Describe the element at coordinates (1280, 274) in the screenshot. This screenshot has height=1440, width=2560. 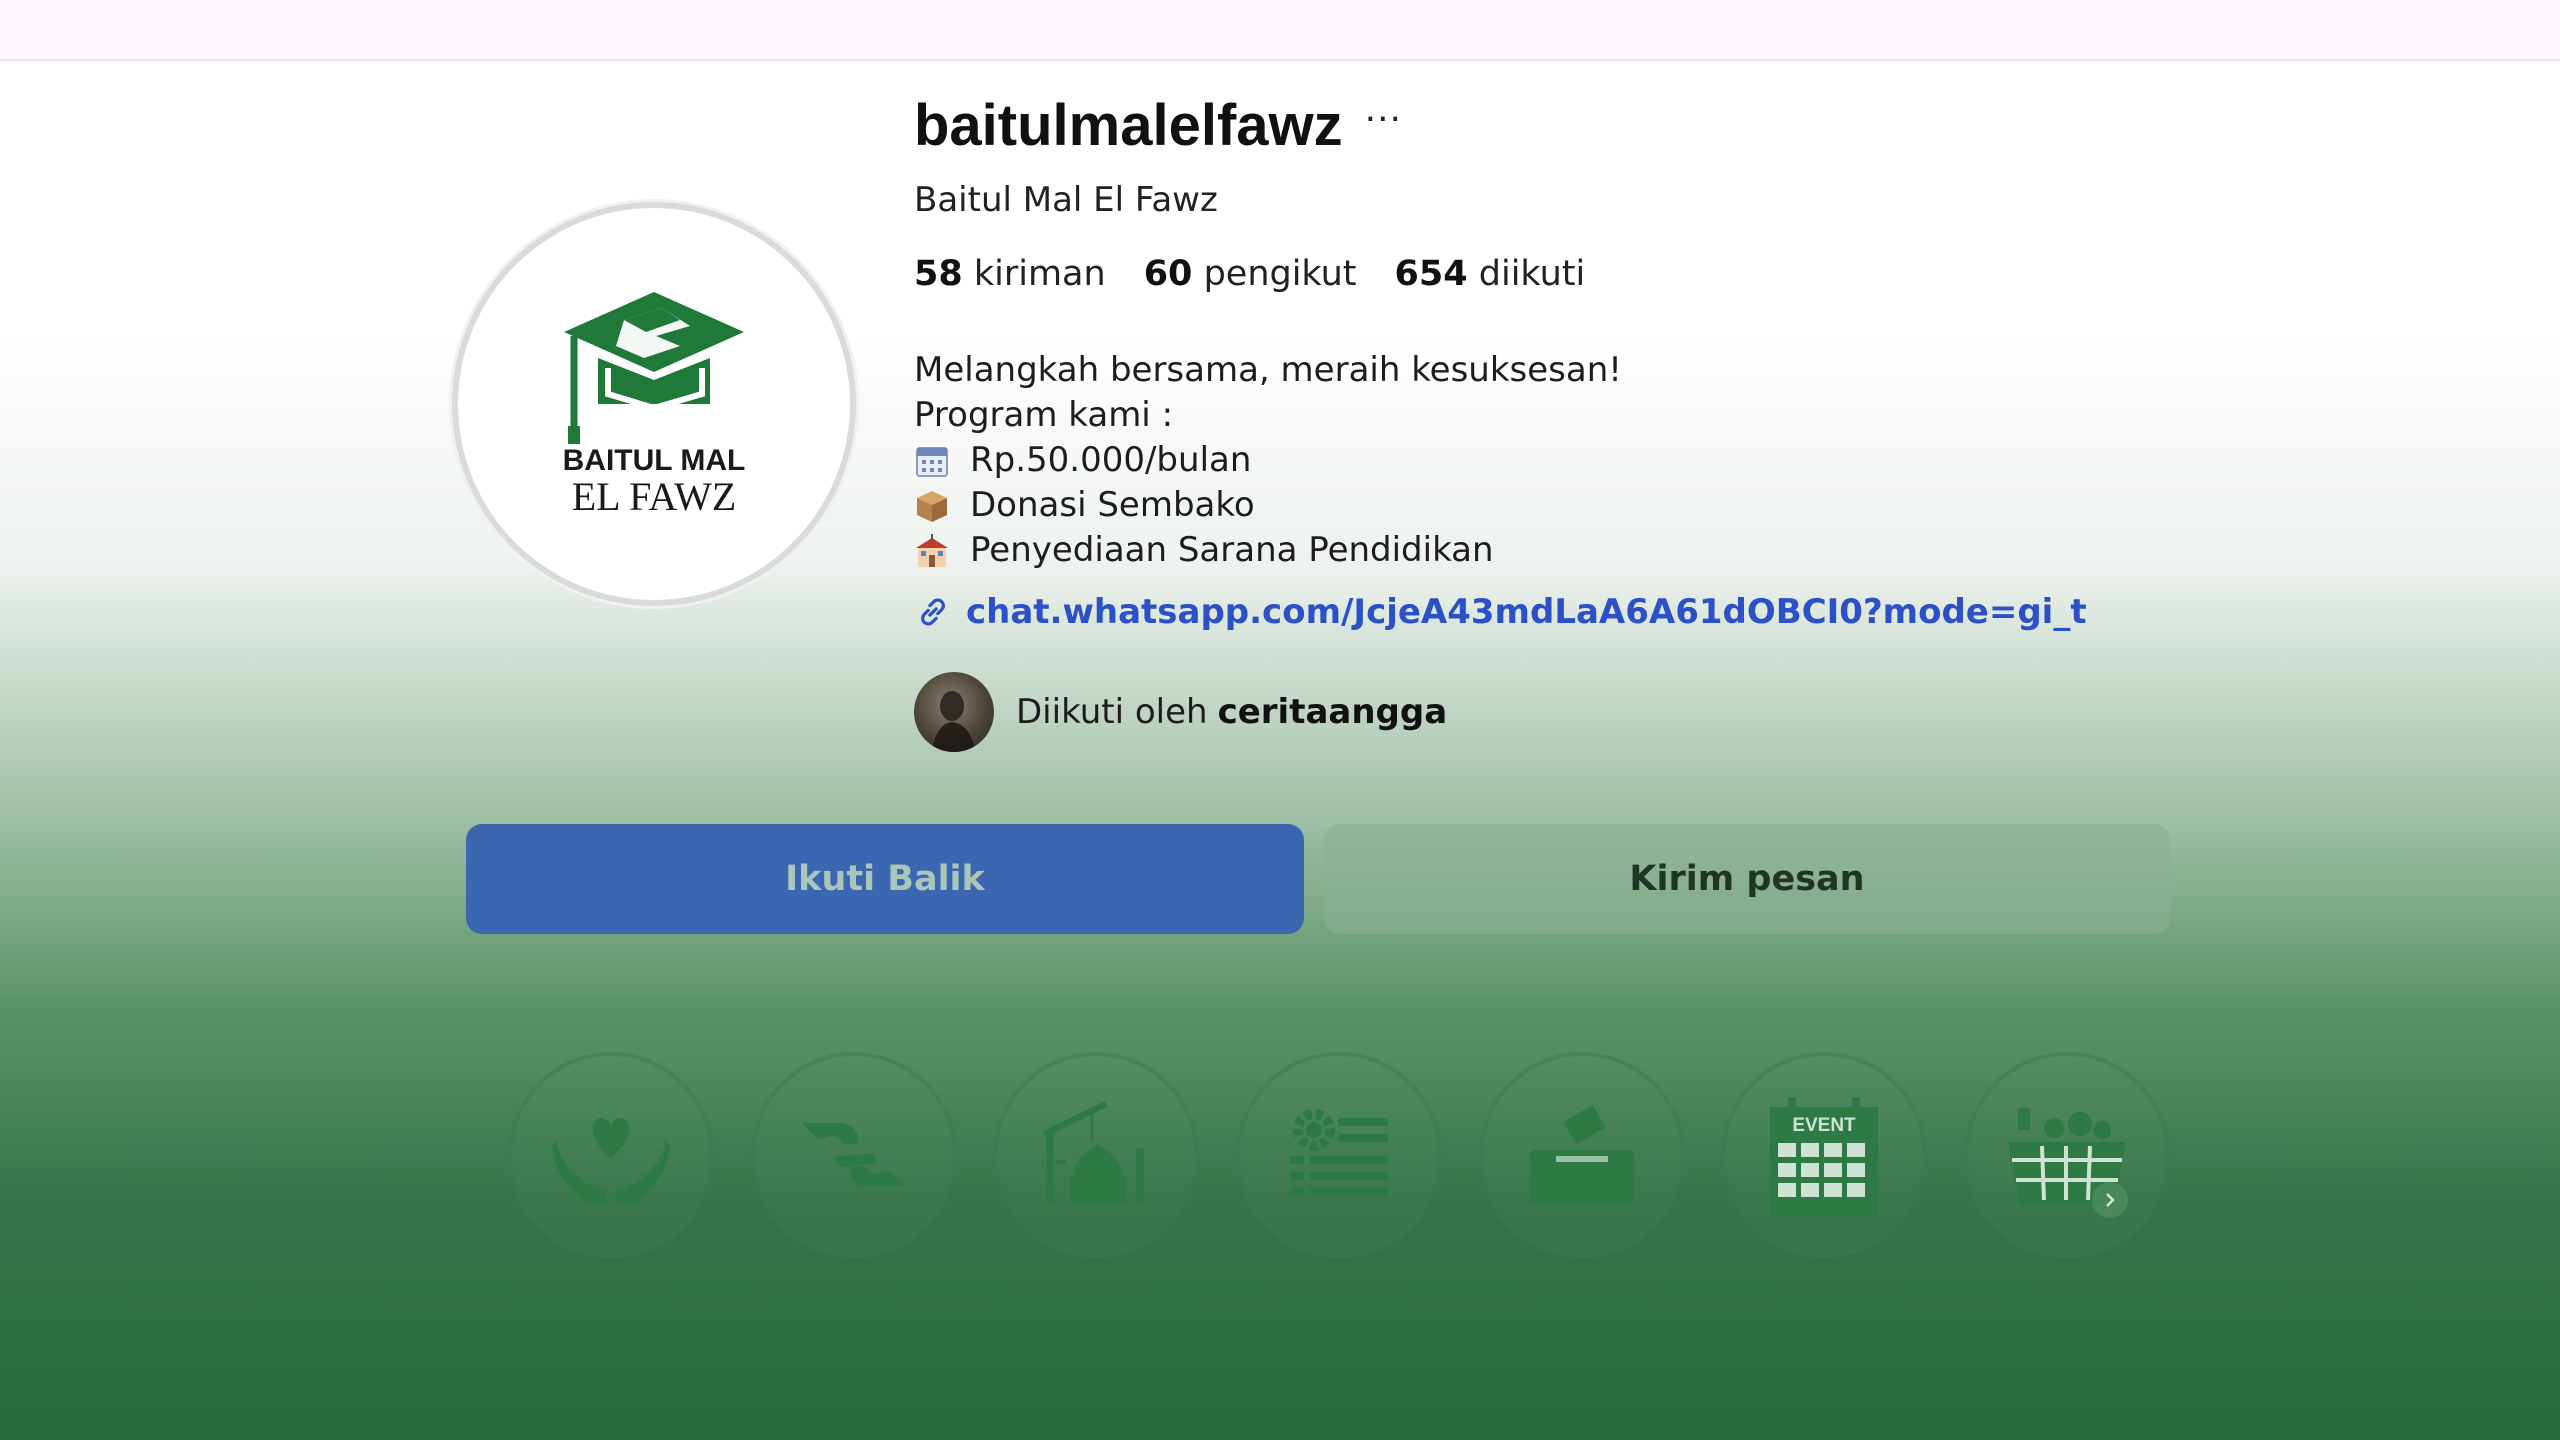
I see `followers-label: pengikut` at that location.